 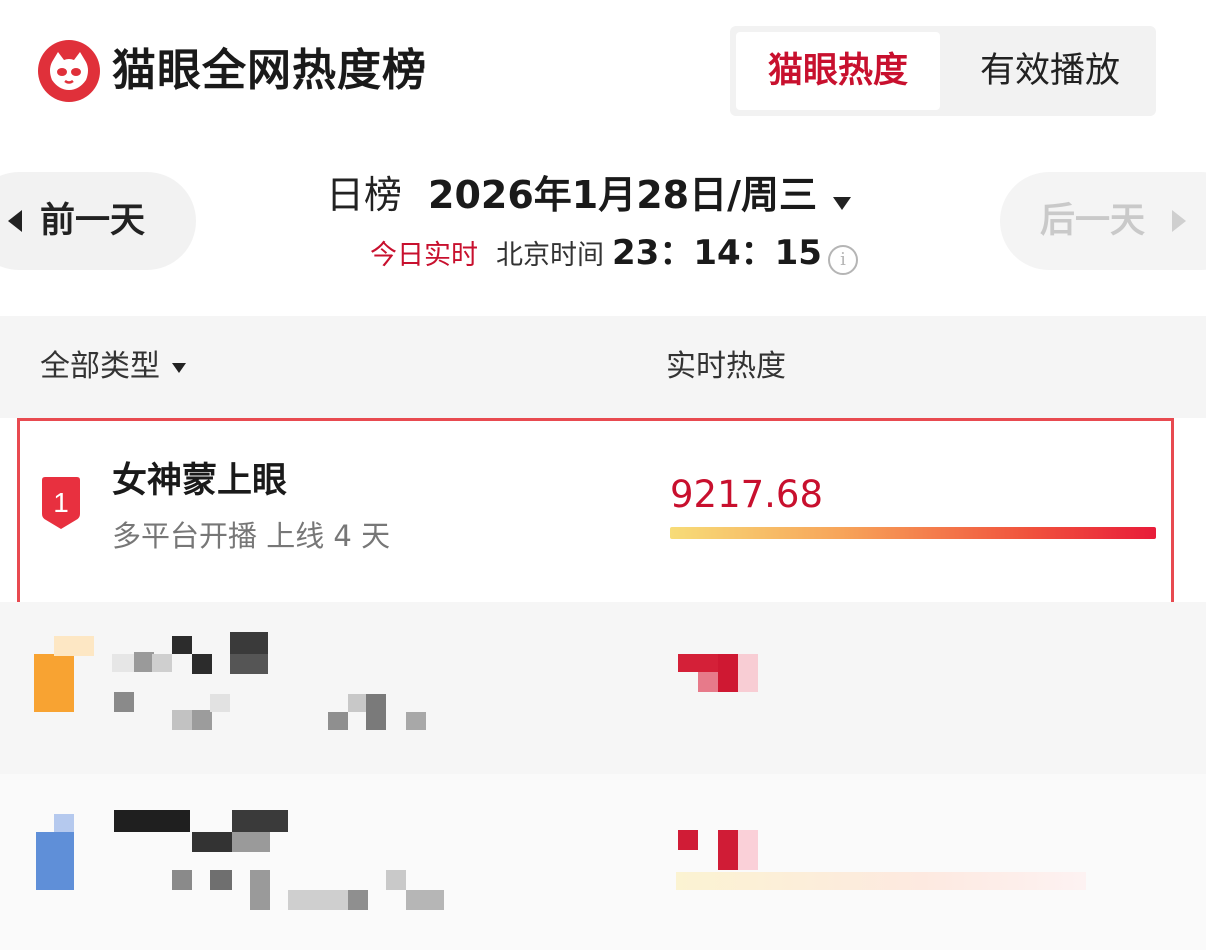 I want to click on previous-day-label: 前一天, so click(x=93, y=221).